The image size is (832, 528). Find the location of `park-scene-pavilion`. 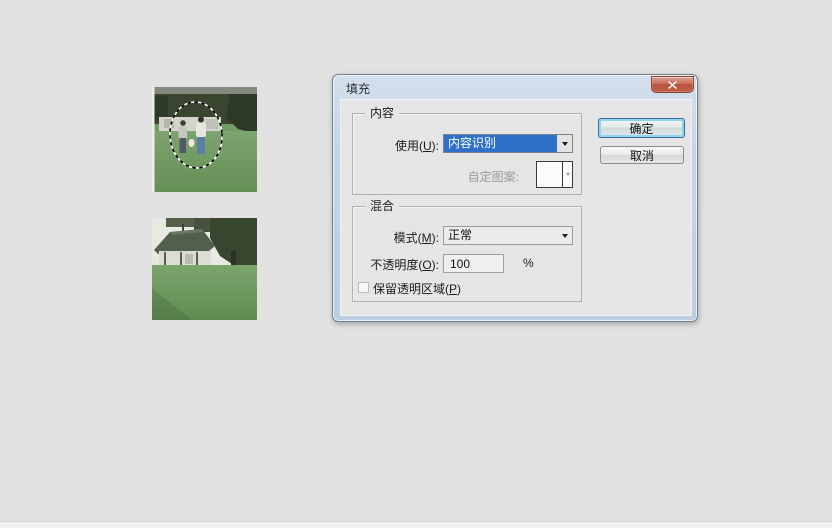

park-scene-pavilion is located at coordinates (204, 269).